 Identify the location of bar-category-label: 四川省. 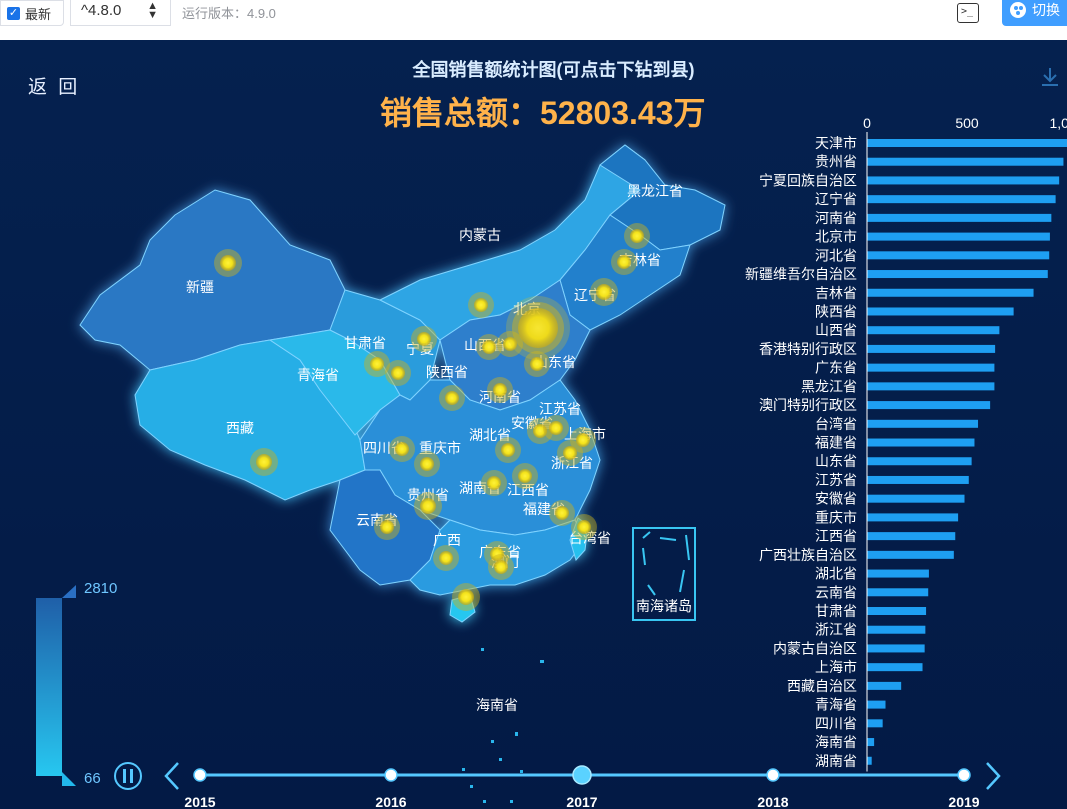
(836, 723).